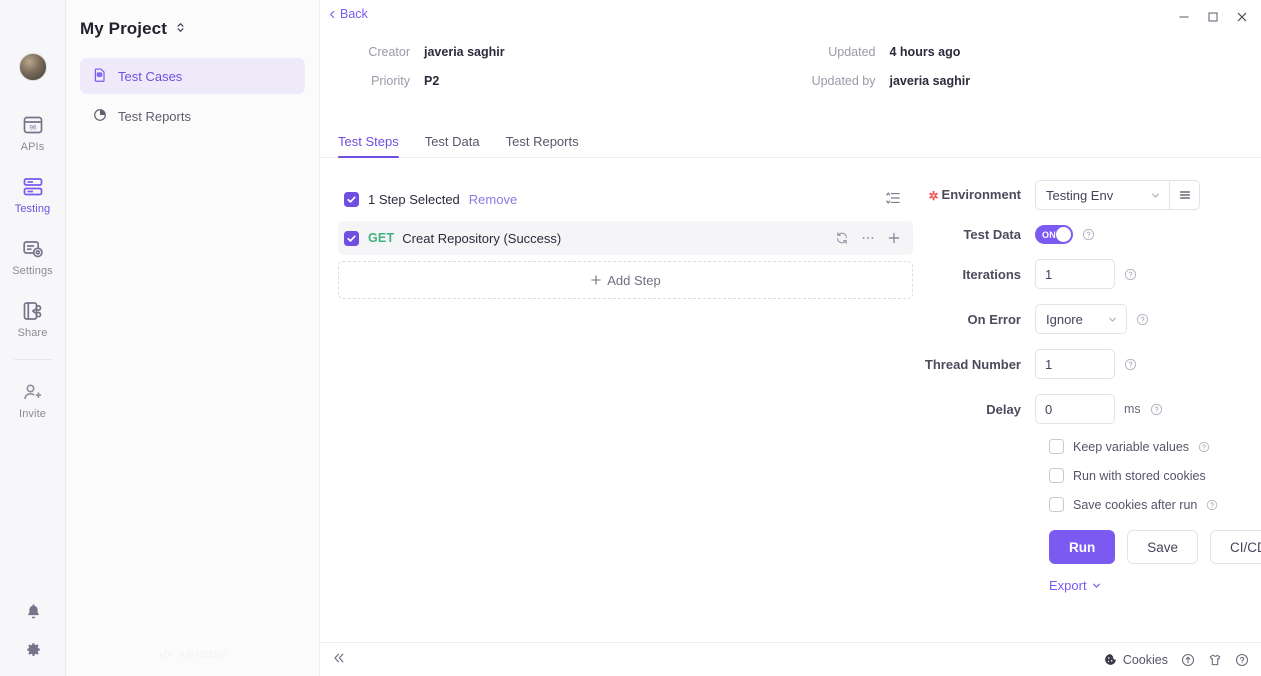 The image size is (1261, 676). I want to click on upload-circle-icon, so click(1188, 660).